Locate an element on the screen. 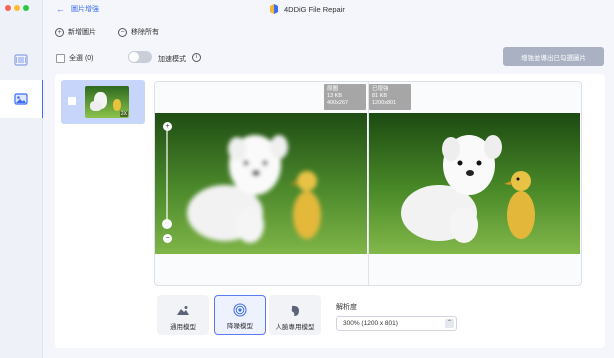 Image resolution: width=614 pixels, height=358 pixels. original-image is located at coordinates (261, 183).